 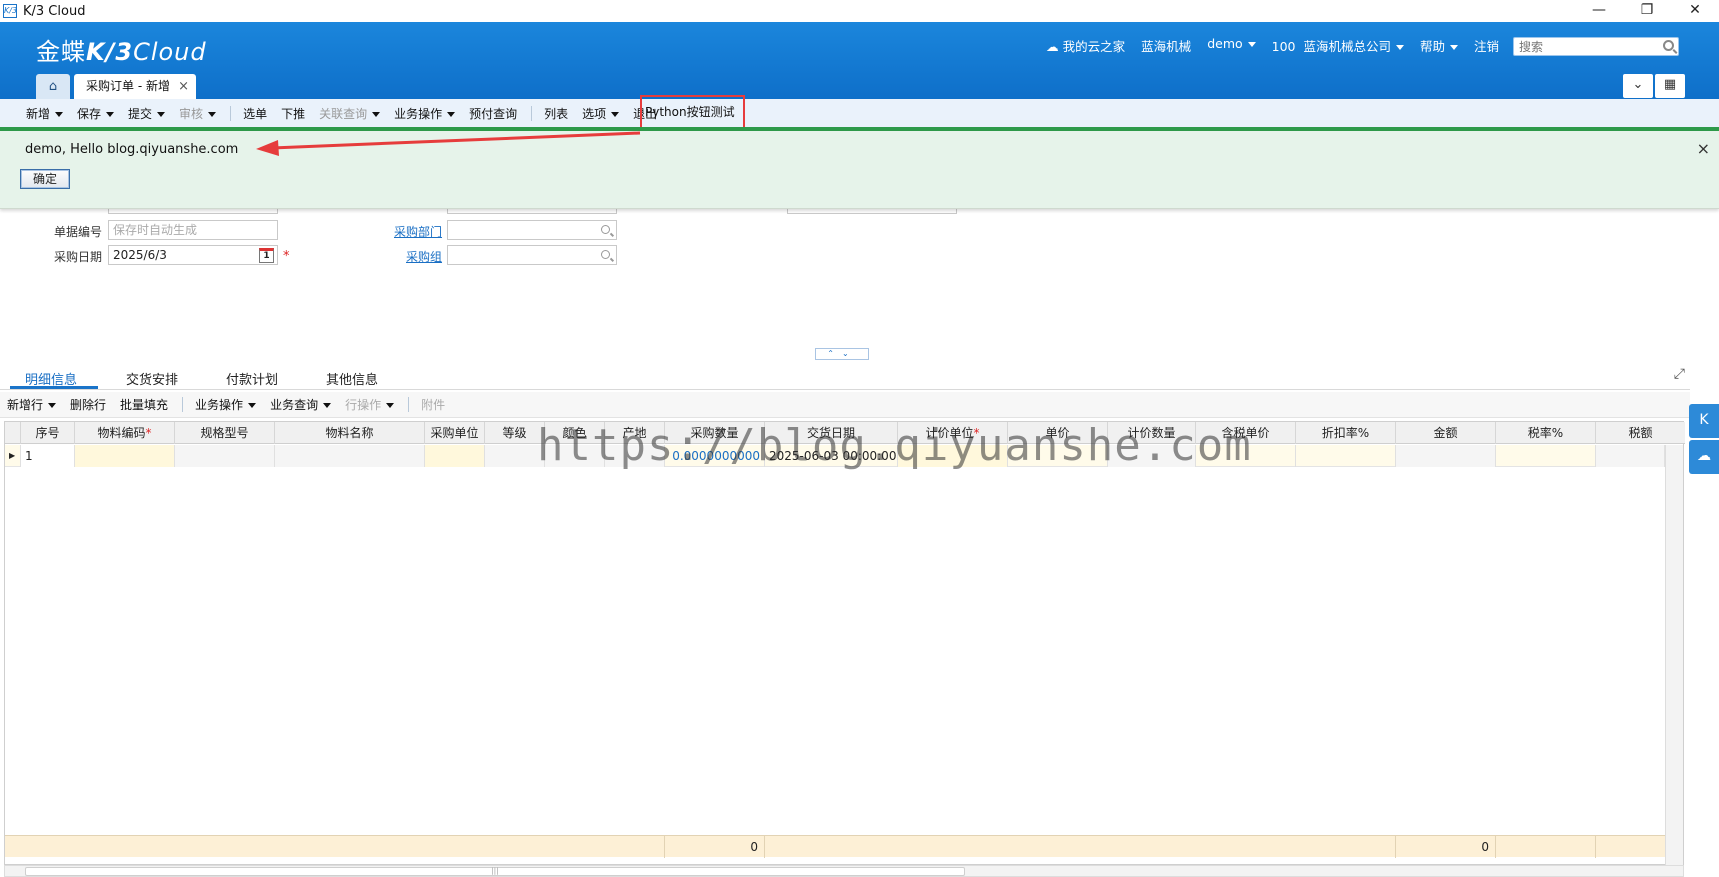 I want to click on kingdee-assistant-button: K, so click(x=1704, y=421).